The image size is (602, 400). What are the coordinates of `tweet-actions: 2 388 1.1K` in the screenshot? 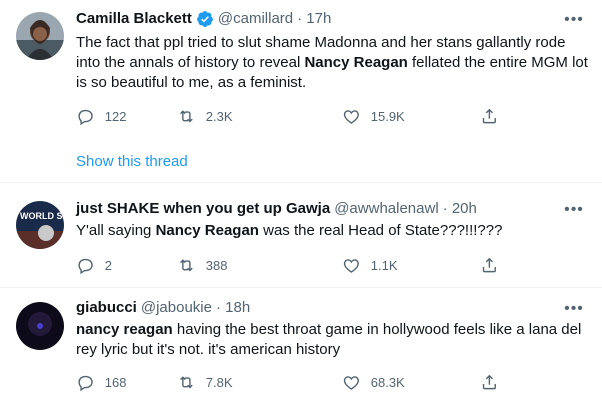 It's located at (296, 265).